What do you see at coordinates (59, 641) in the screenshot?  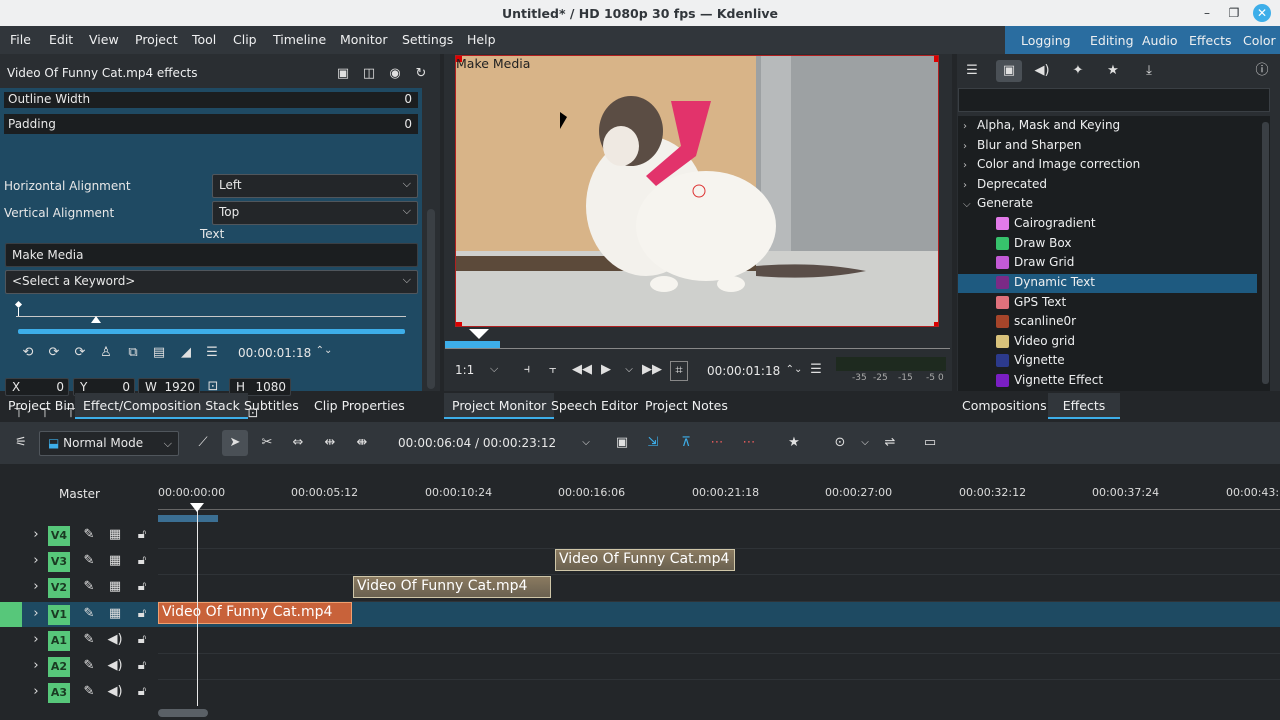 I see `track-label: A1` at bounding box center [59, 641].